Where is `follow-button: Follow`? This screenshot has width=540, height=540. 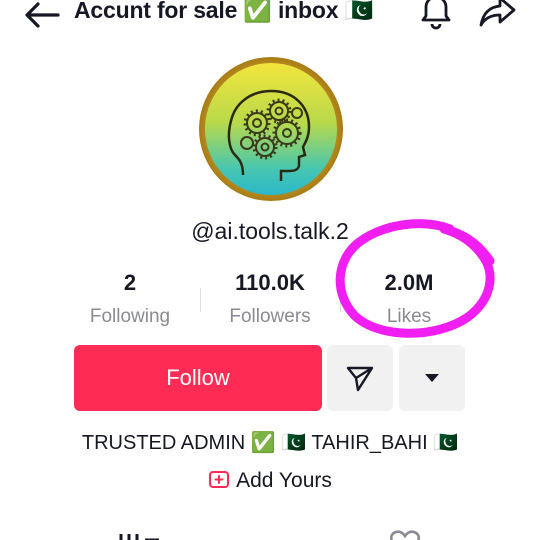
follow-button: Follow is located at coordinates (198, 378).